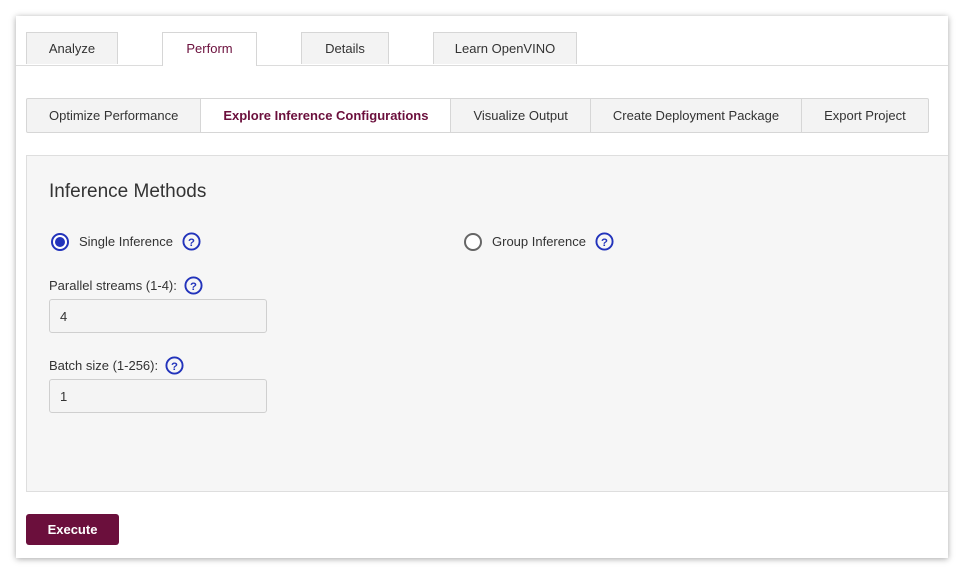  I want to click on parallel-streams-label-row: Parallel streams (1-4): ?, so click(126, 285).